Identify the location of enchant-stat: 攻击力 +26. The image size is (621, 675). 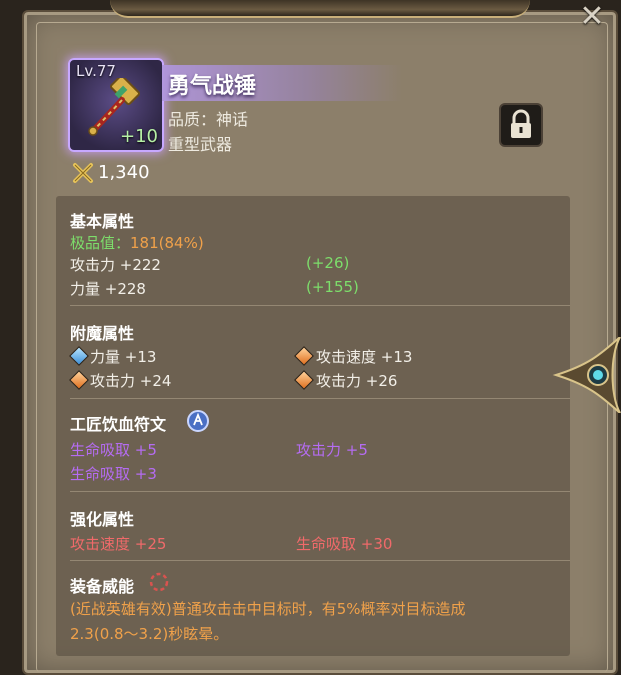
(357, 381).